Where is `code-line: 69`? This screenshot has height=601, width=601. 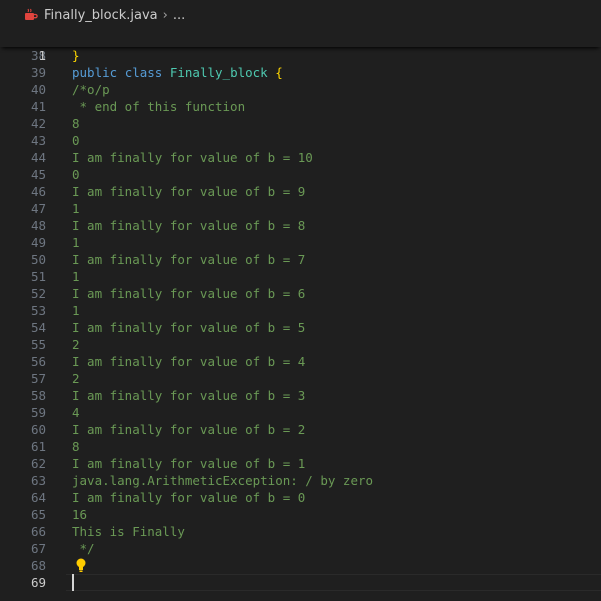
code-line: 69 is located at coordinates (300, 582).